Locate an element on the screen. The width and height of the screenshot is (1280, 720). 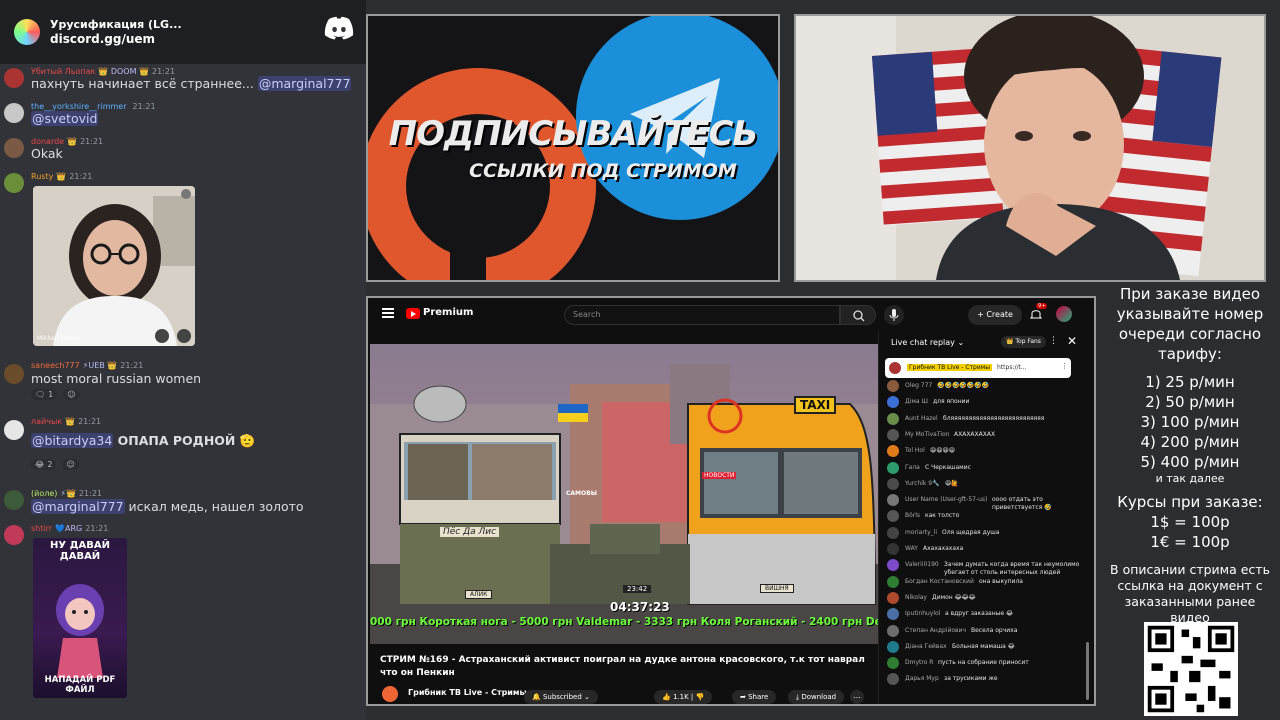
van-plate: ВИШНЯ is located at coordinates (777, 588).